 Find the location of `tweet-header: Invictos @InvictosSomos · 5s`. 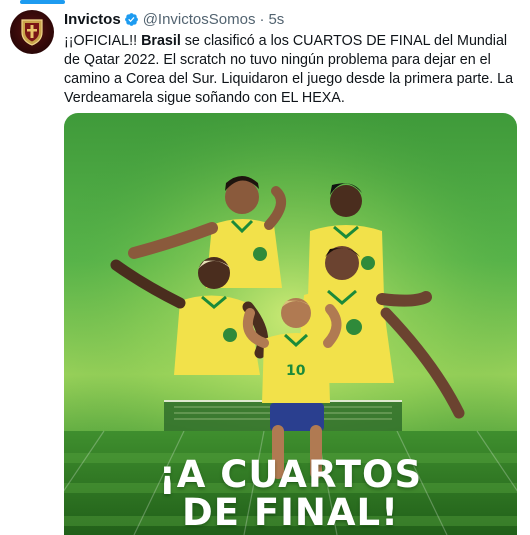

tweet-header: Invictos @InvictosSomos · 5s is located at coordinates (174, 19).